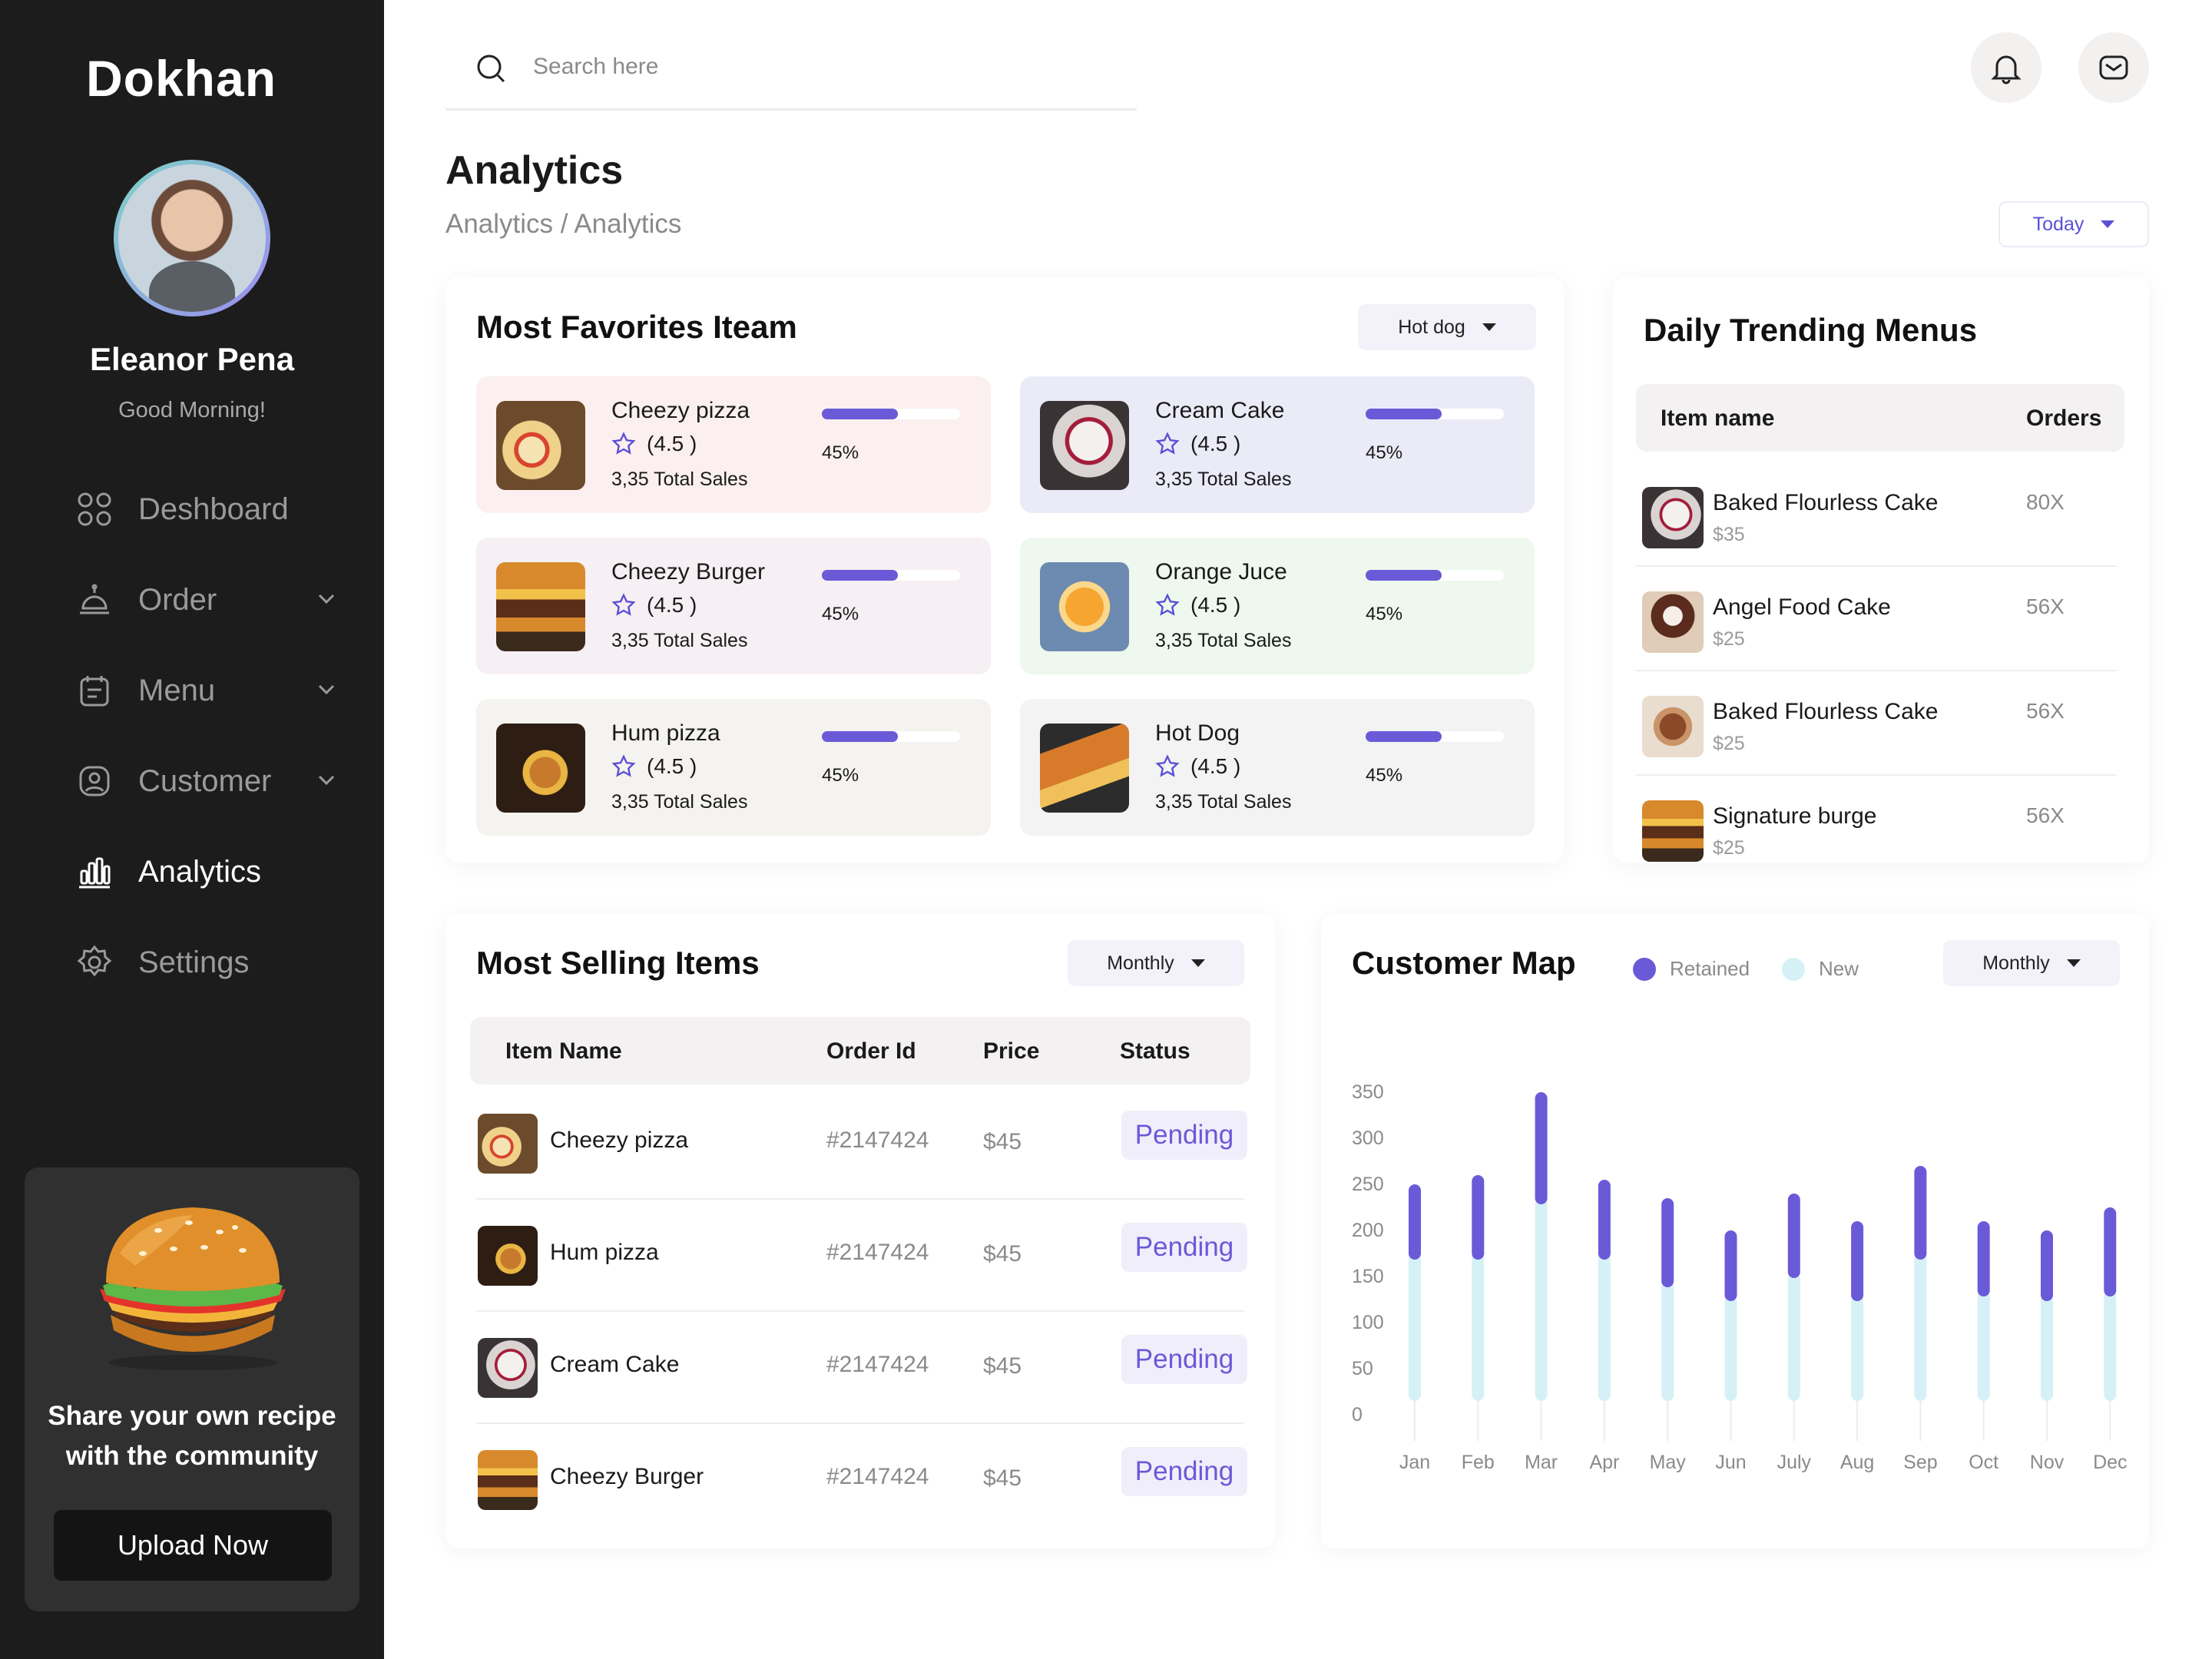  Describe the element at coordinates (1156, 963) in the screenshot. I see `selling-filter-dropdown: Monthly` at that location.